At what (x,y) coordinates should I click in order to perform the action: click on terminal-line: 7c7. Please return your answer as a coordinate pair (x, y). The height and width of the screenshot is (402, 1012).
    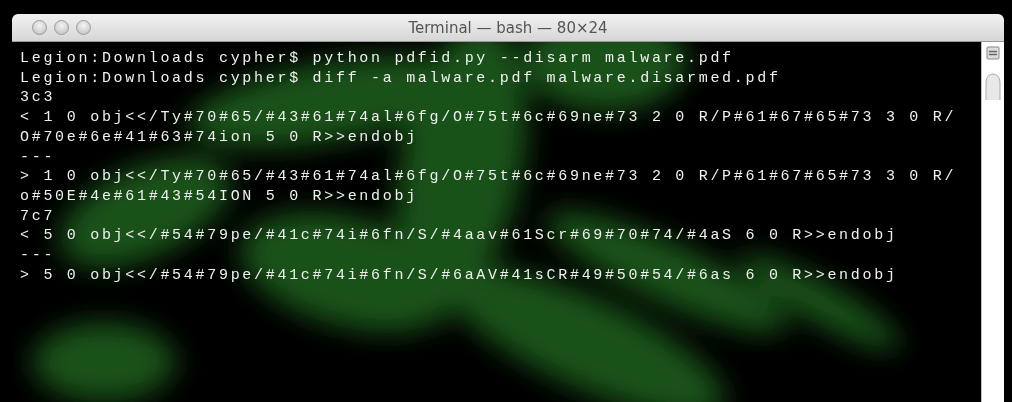
    Looking at the image, I should click on (38, 216).